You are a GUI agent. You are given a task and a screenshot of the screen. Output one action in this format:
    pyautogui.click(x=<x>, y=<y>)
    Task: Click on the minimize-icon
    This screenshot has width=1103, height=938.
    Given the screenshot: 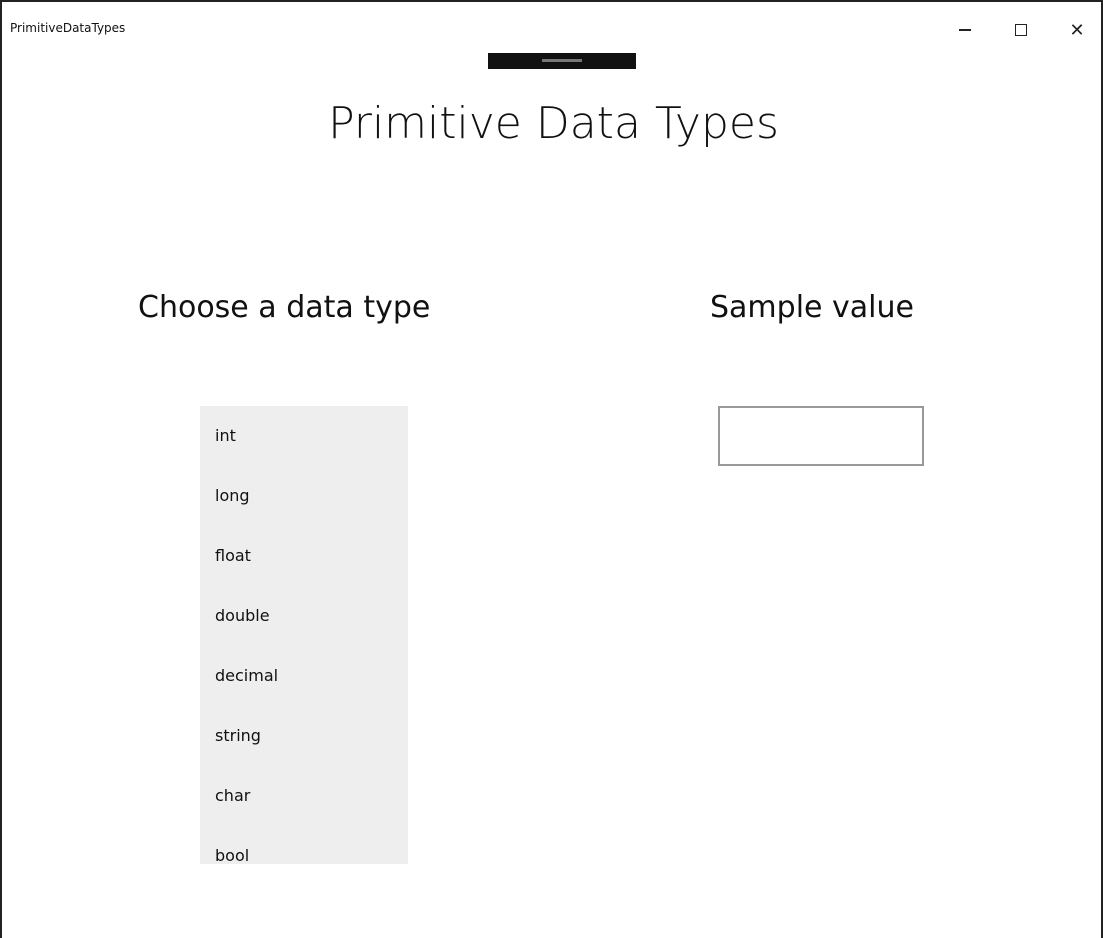 What is the action you would take?
    pyautogui.click(x=965, y=30)
    